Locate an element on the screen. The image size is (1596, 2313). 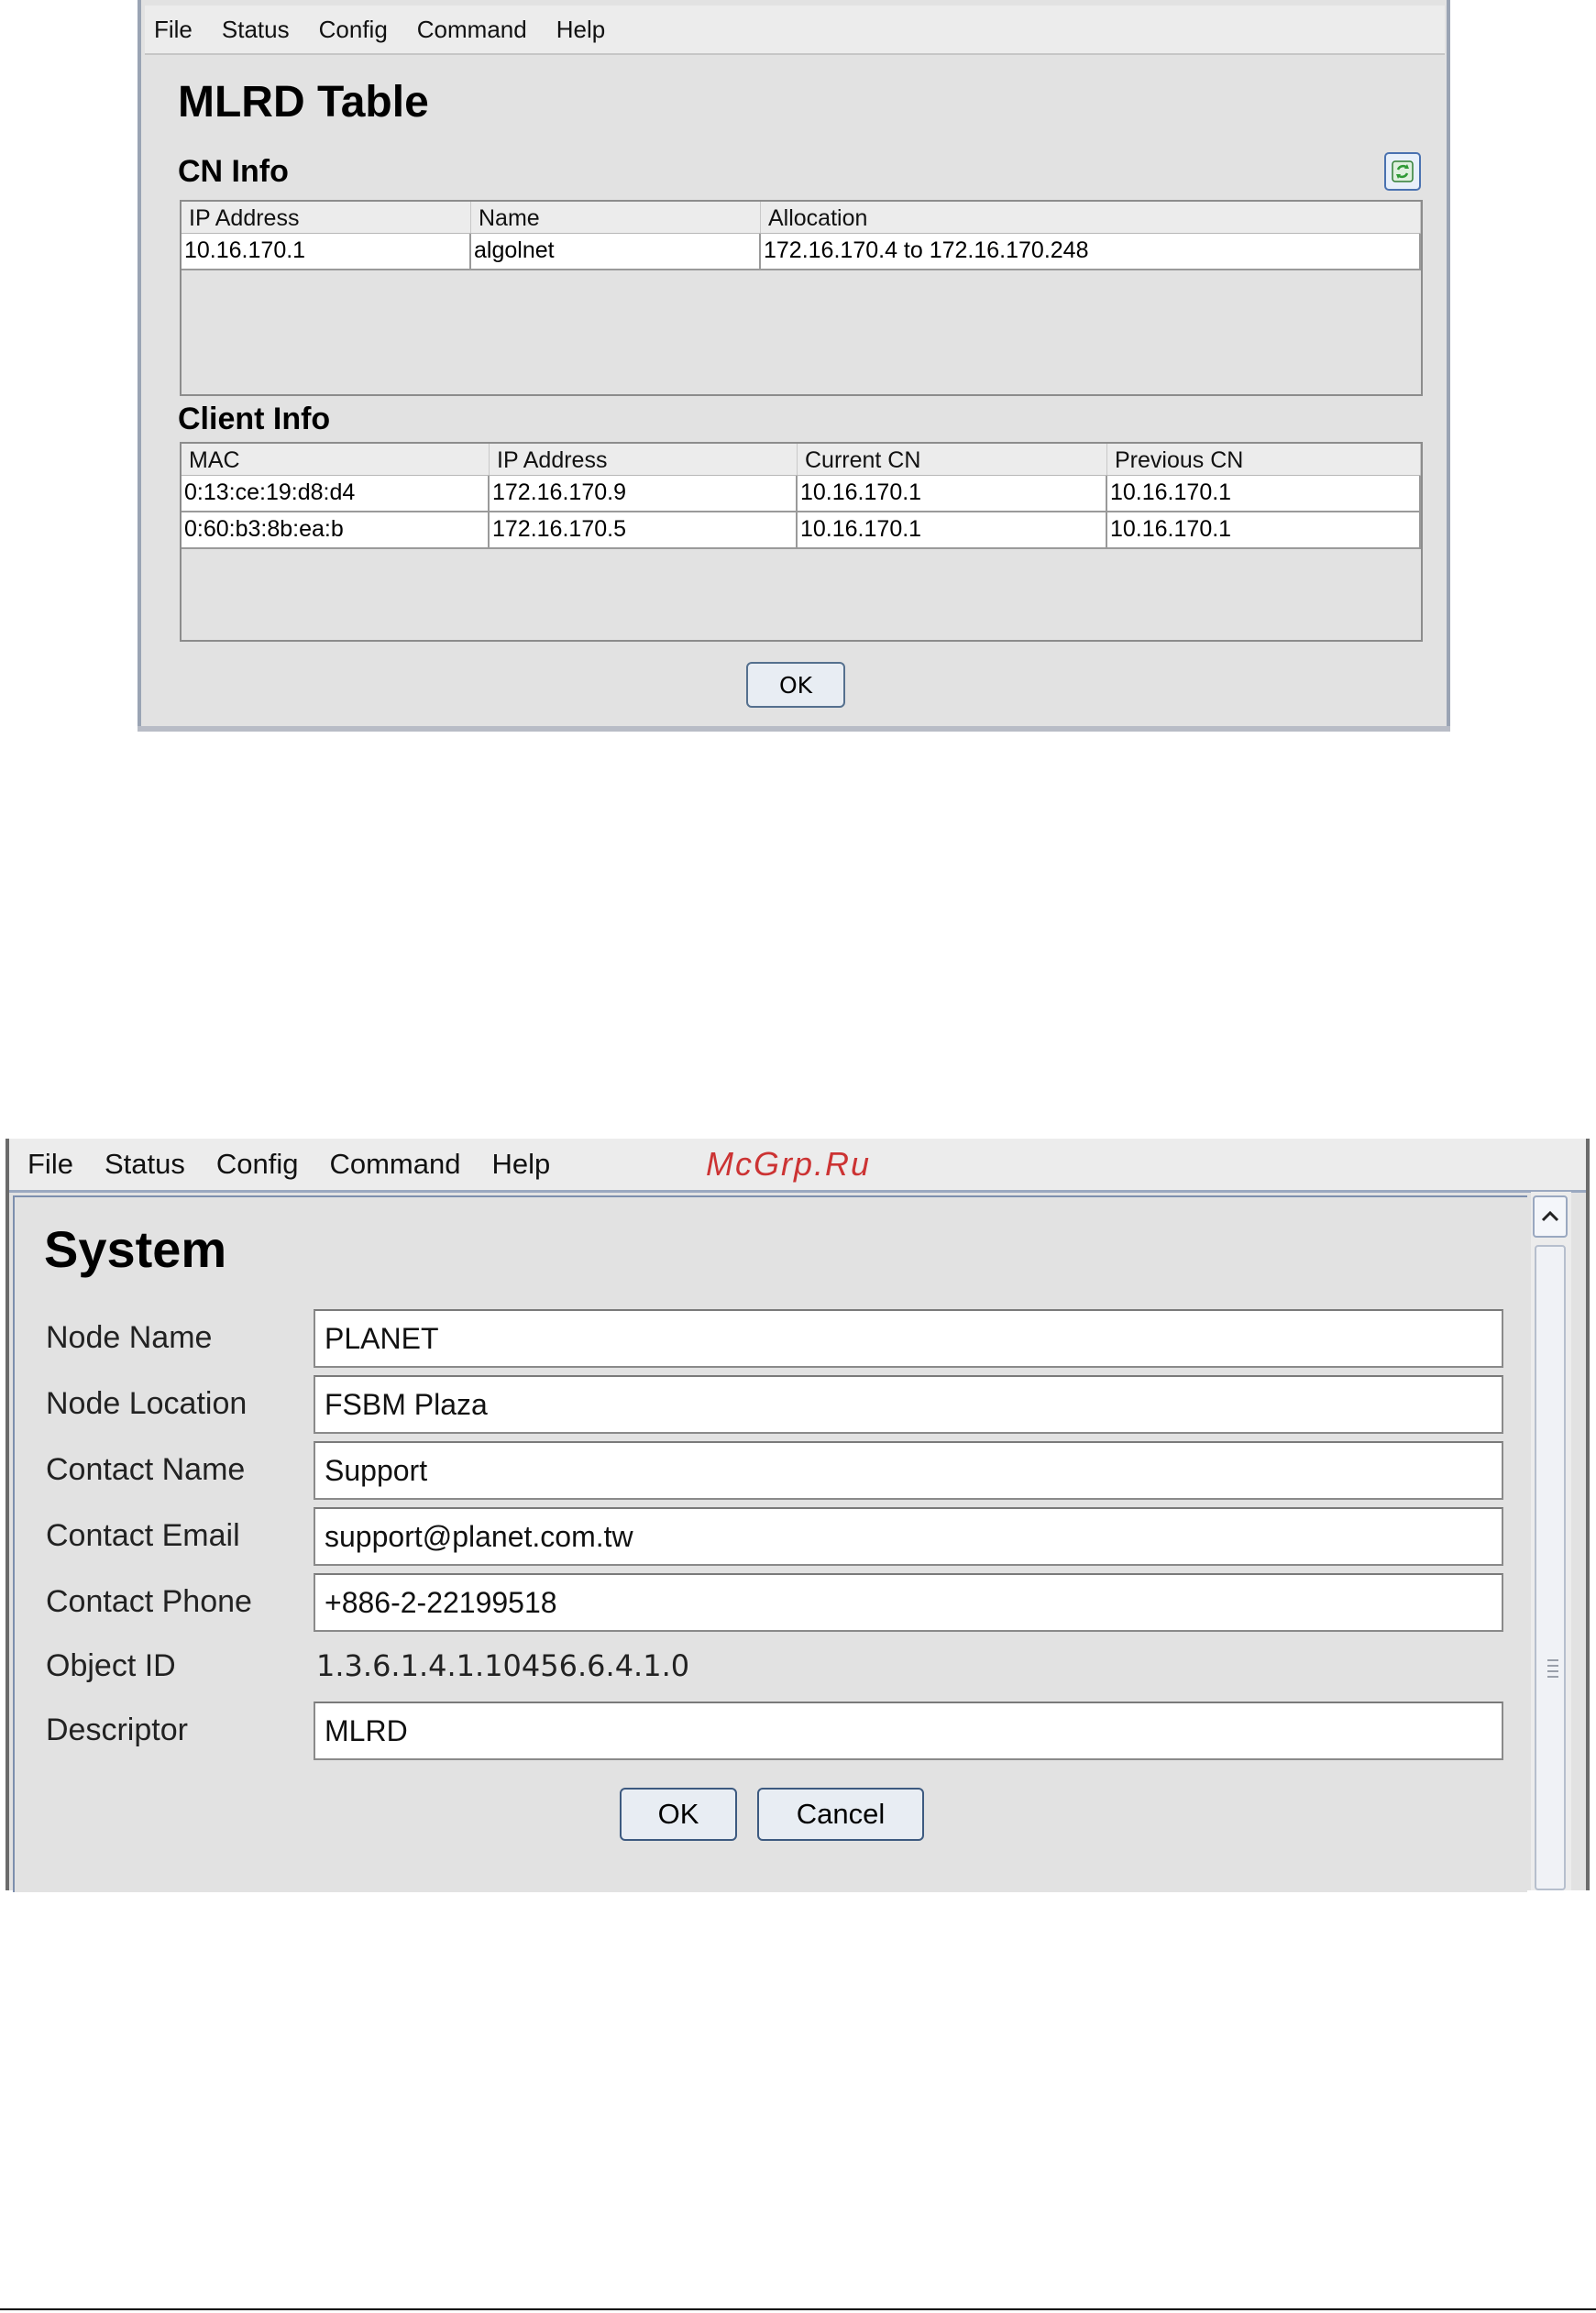
window-bottom-border is located at coordinates (794, 729).